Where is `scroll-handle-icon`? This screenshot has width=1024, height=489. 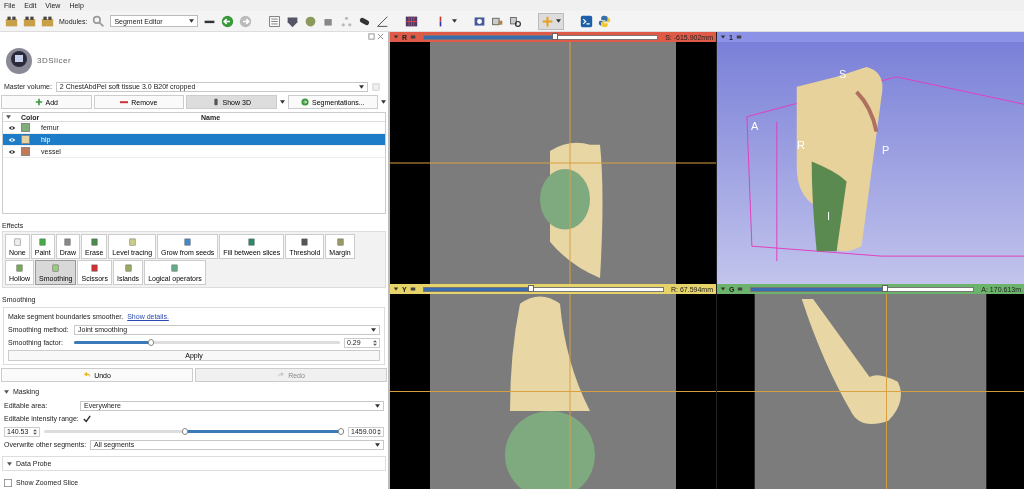 scroll-handle-icon is located at coordinates (376, 86).